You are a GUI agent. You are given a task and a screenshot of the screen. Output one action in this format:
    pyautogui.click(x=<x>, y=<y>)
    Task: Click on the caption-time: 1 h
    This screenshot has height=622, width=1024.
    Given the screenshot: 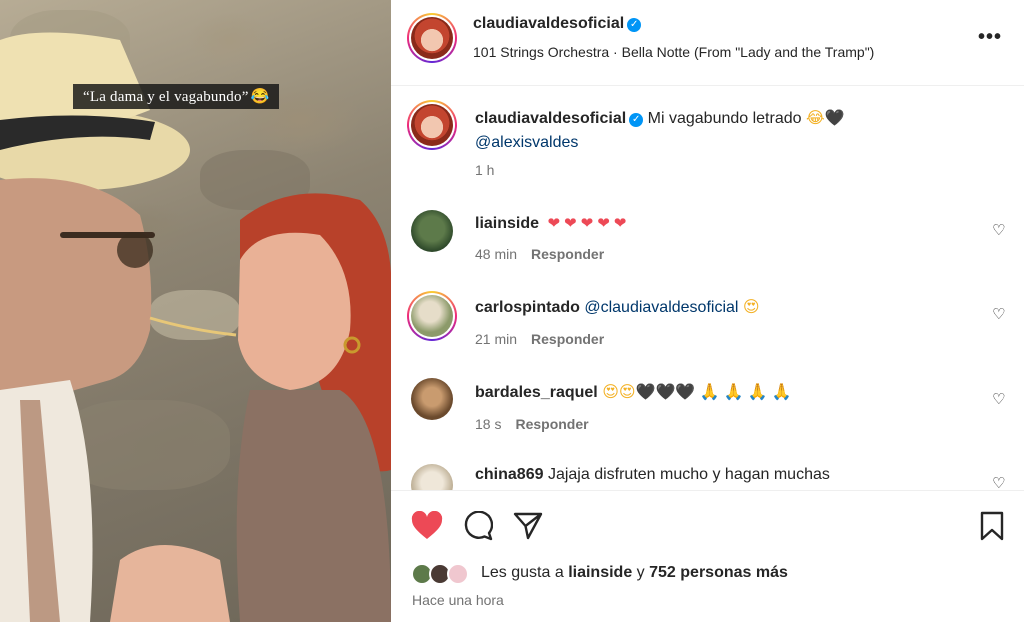 What is the action you would take?
    pyautogui.click(x=485, y=170)
    